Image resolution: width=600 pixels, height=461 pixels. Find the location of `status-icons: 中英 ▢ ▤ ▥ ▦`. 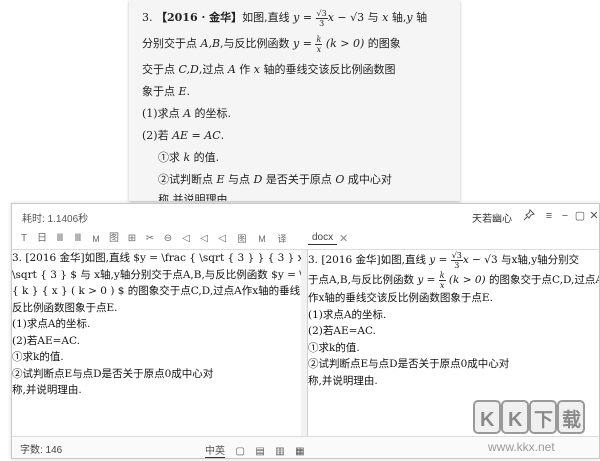

status-icons: 中英 ▢ ▤ ▥ ▦ is located at coordinates (258, 450).